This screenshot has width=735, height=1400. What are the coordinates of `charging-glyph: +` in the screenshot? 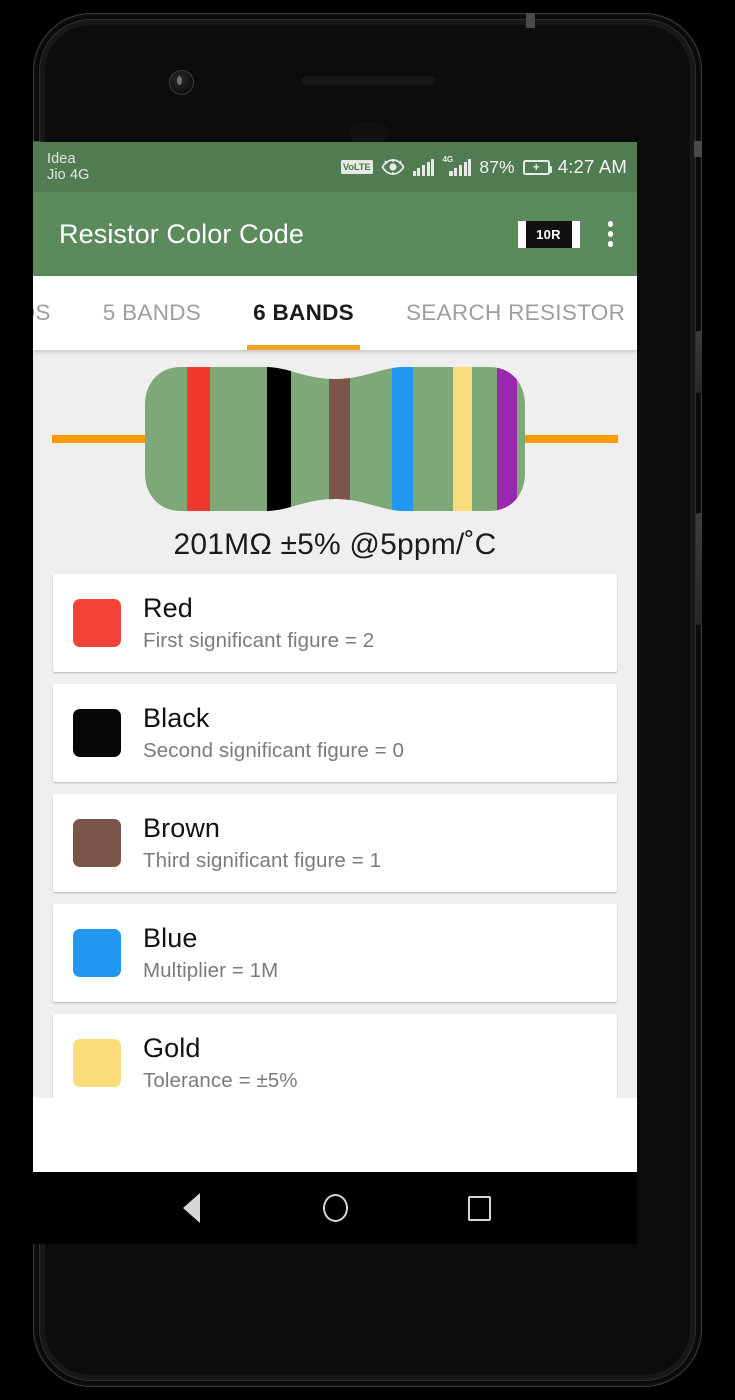 It's located at (536, 167).